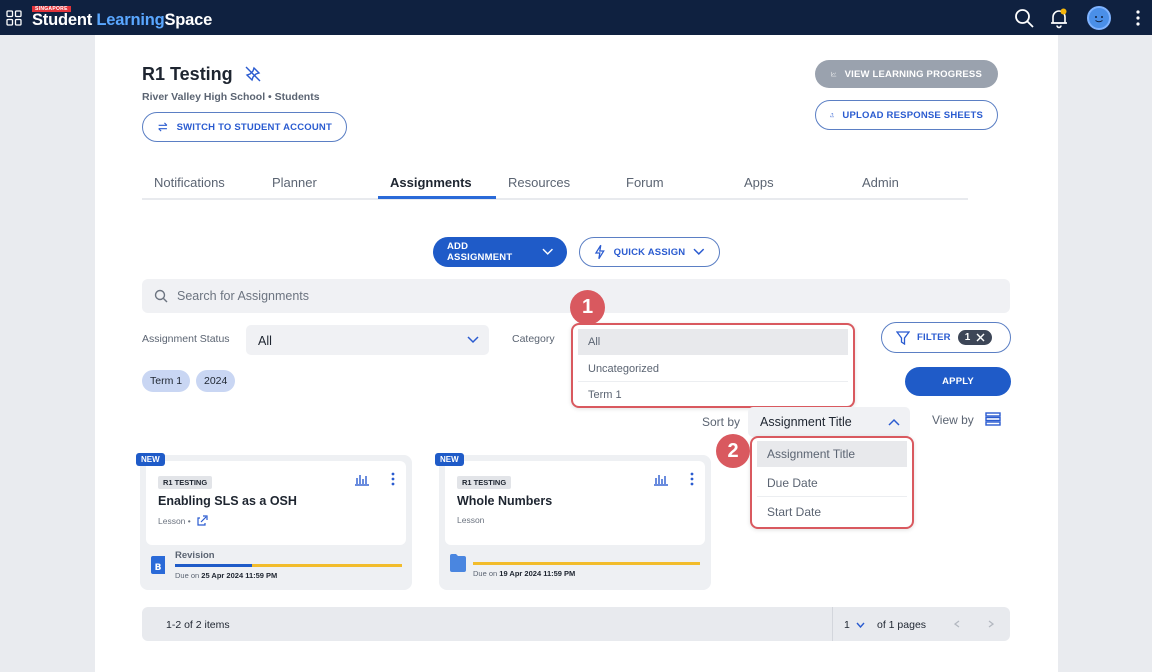 Image resolution: width=1152 pixels, height=672 pixels. Describe the element at coordinates (832, 454) in the screenshot. I see `sort-option-title: Assignment Title` at that location.